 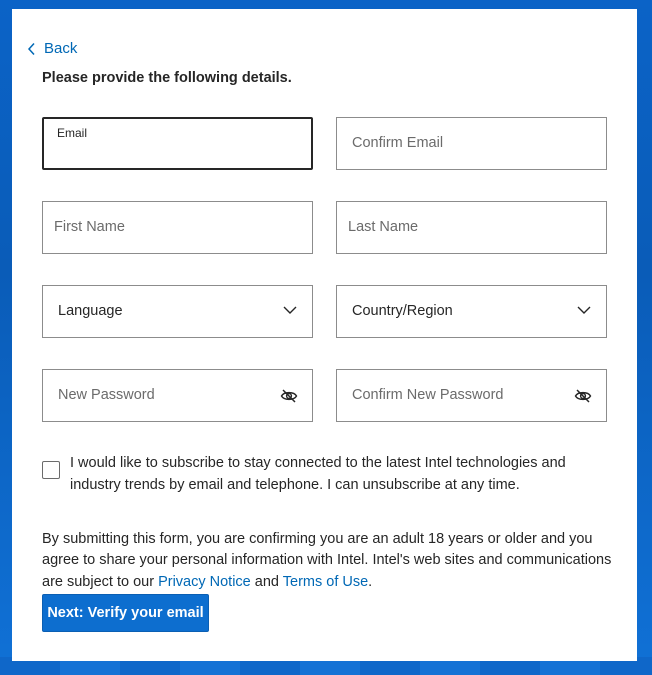 I want to click on privacy-notice-link: Privacy Notice, so click(x=204, y=582).